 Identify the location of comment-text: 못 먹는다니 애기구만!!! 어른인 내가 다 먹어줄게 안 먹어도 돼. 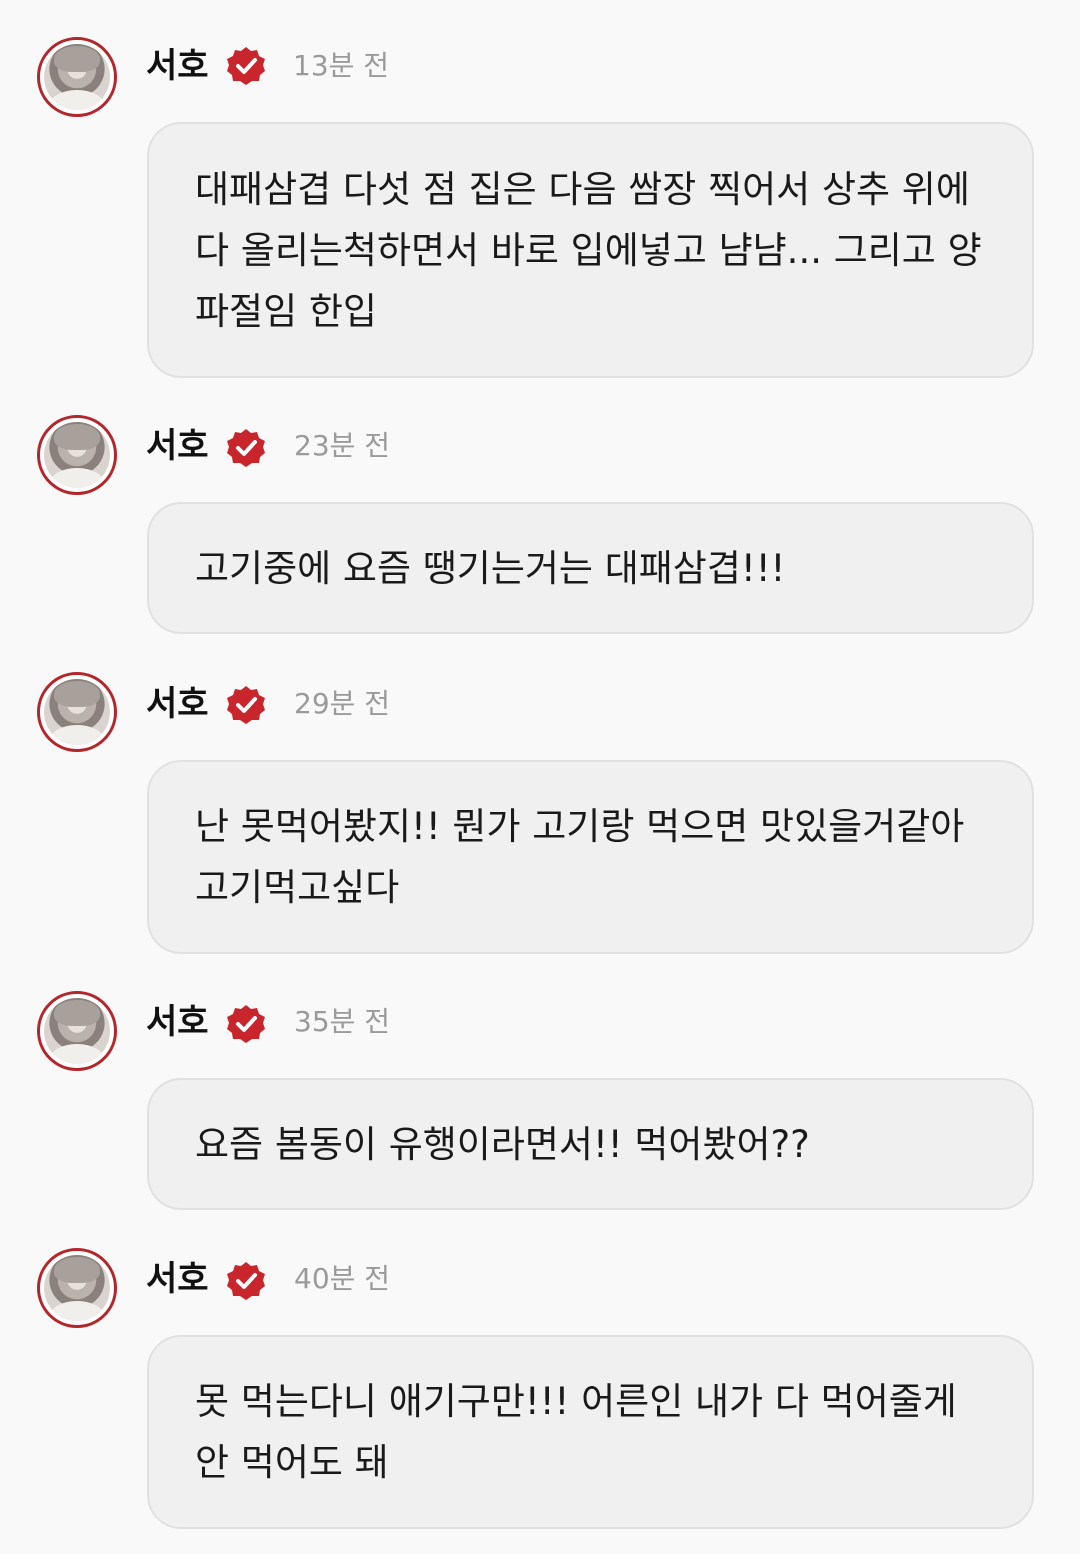
(576, 1432).